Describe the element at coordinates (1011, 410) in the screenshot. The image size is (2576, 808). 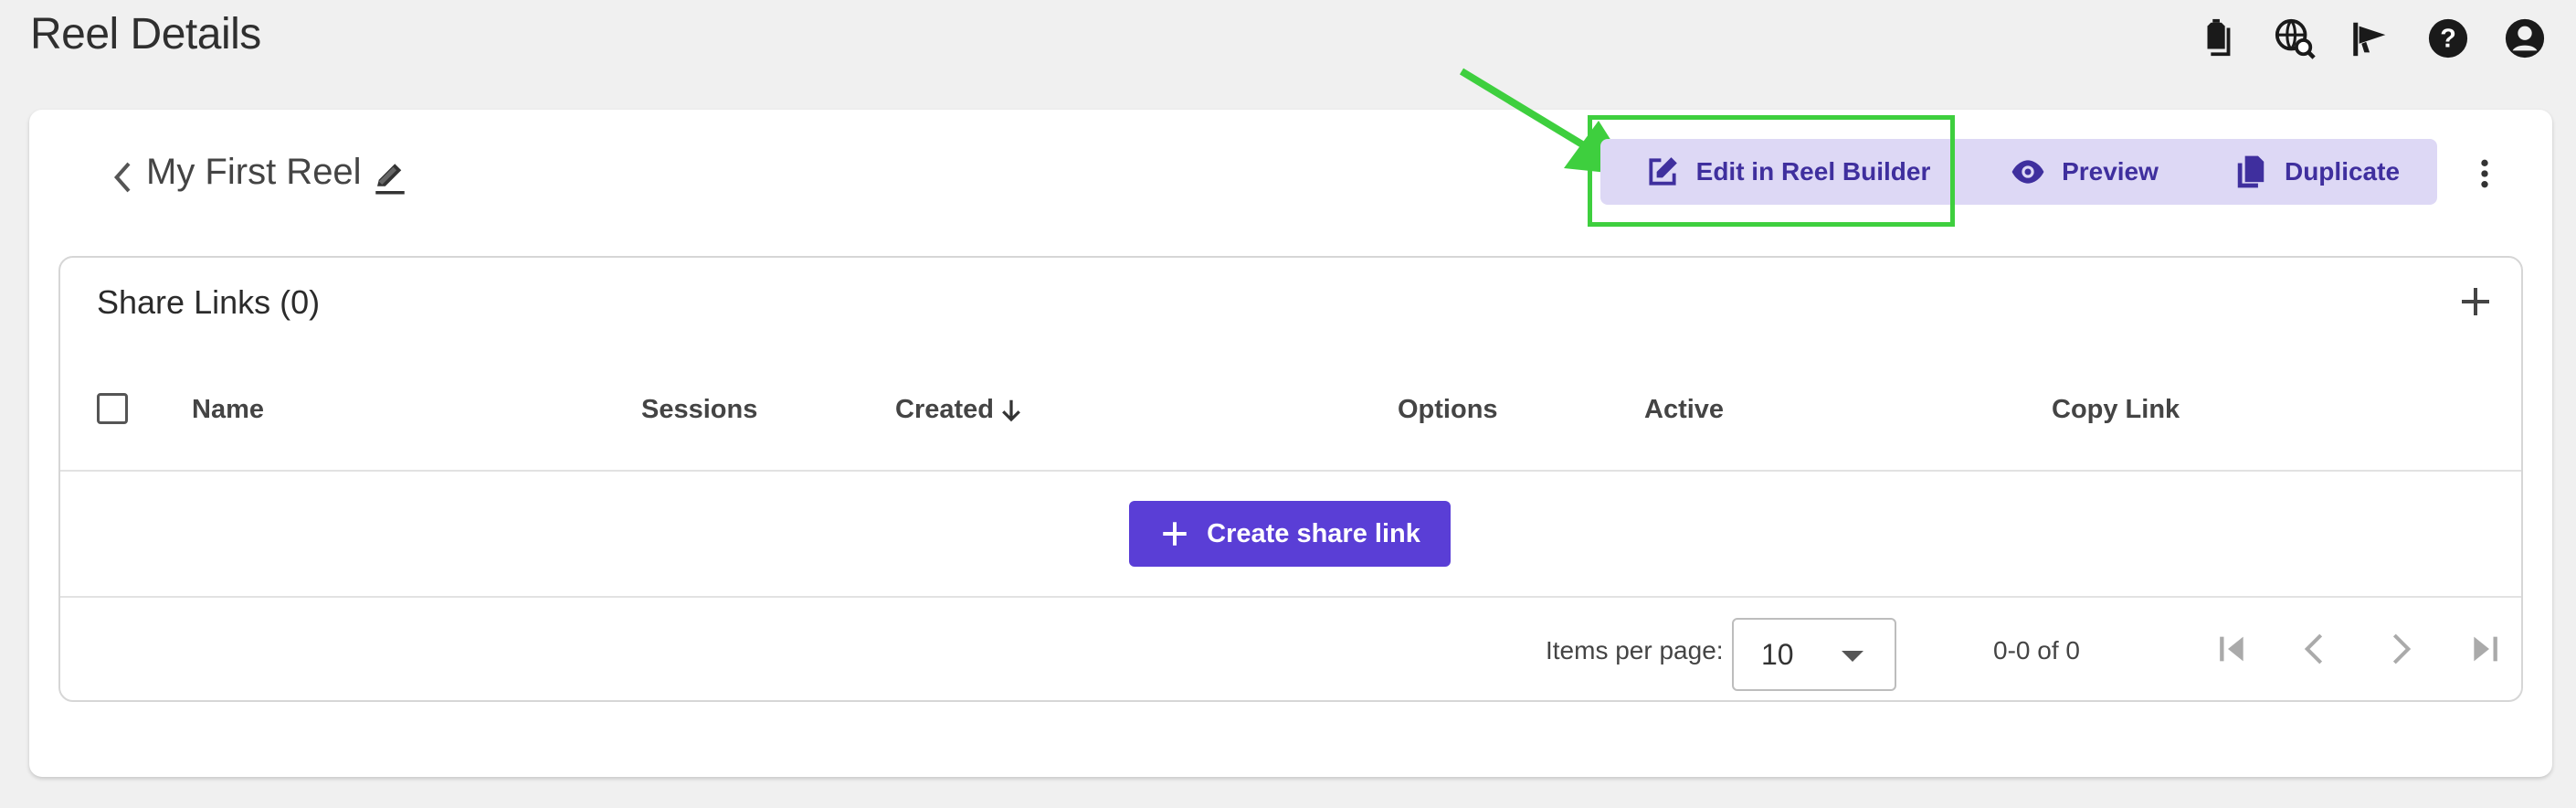
I see `arrow-down-icon` at that location.